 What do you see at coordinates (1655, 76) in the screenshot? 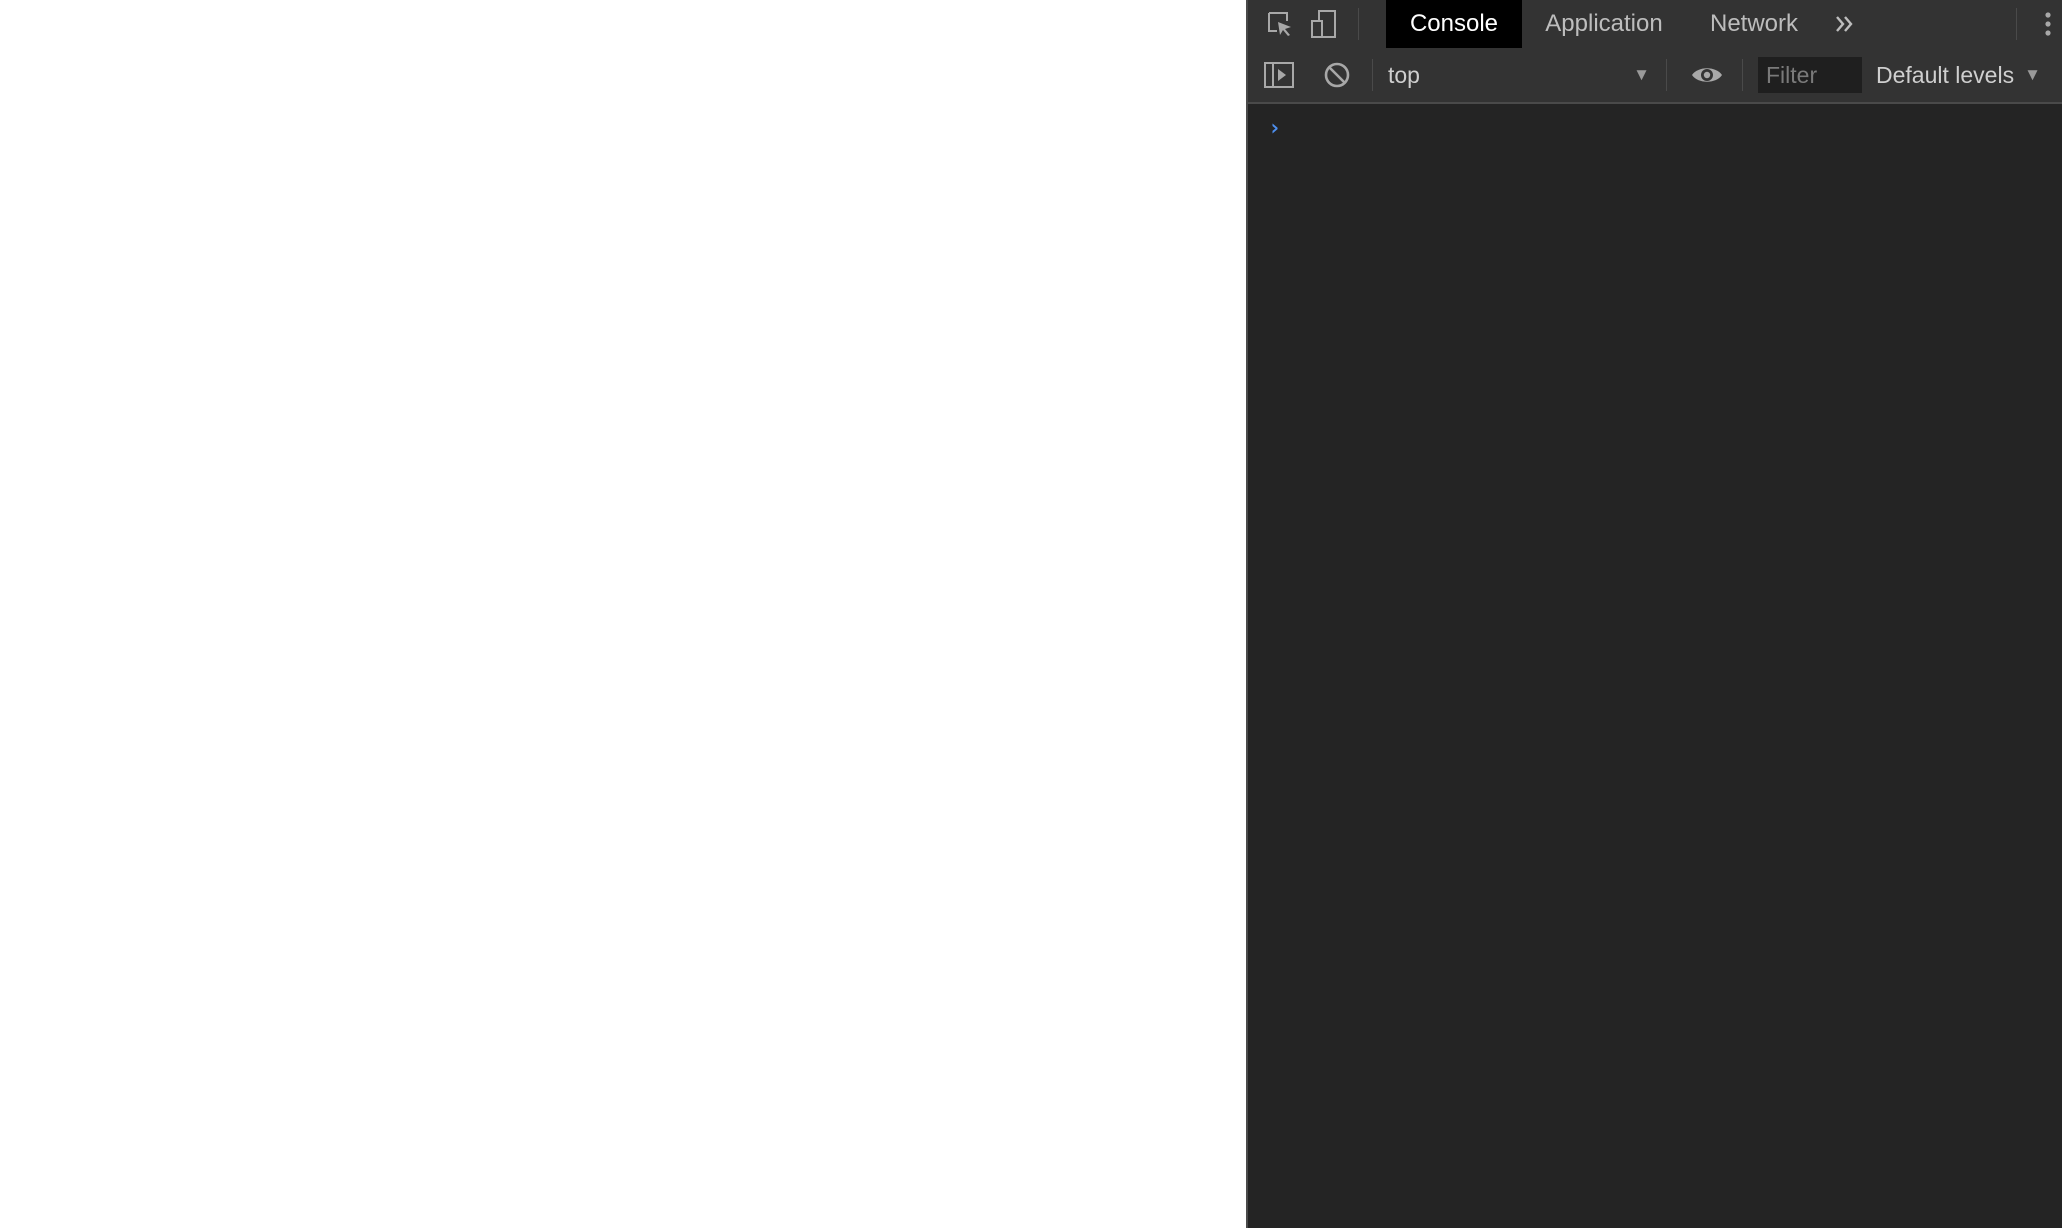
I see `console-toolbar: top ▼ Default levels ▼` at bounding box center [1655, 76].